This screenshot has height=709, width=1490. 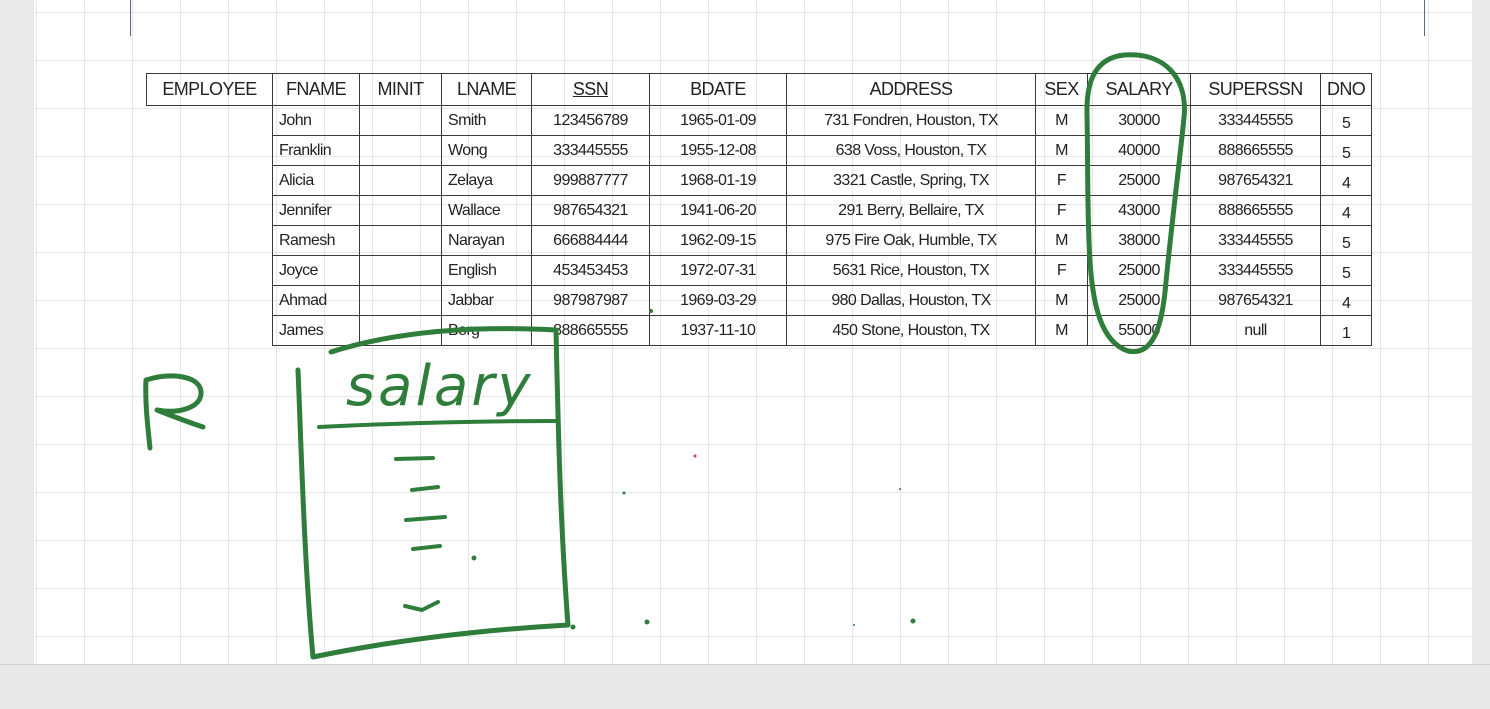 I want to click on column-header-ssn: SSN, so click(x=590, y=89).